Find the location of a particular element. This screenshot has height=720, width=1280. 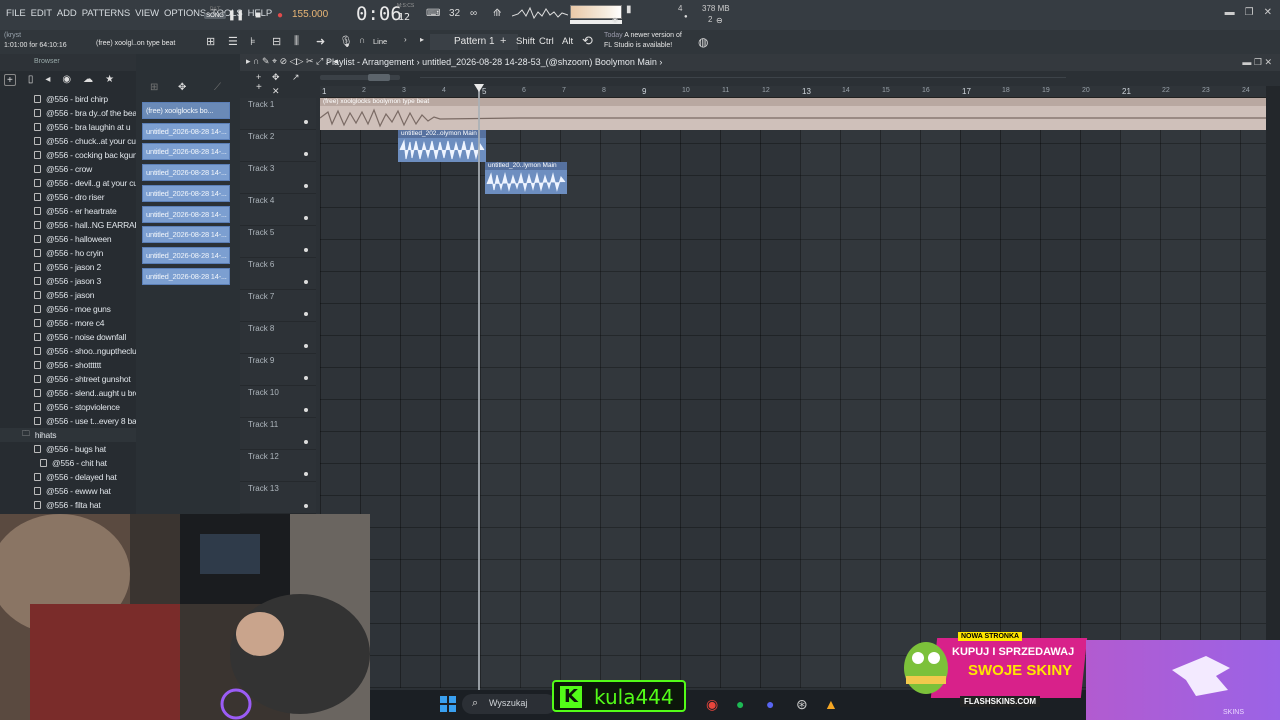

minimize-icon: ▬ is located at coordinates (1230, 12).